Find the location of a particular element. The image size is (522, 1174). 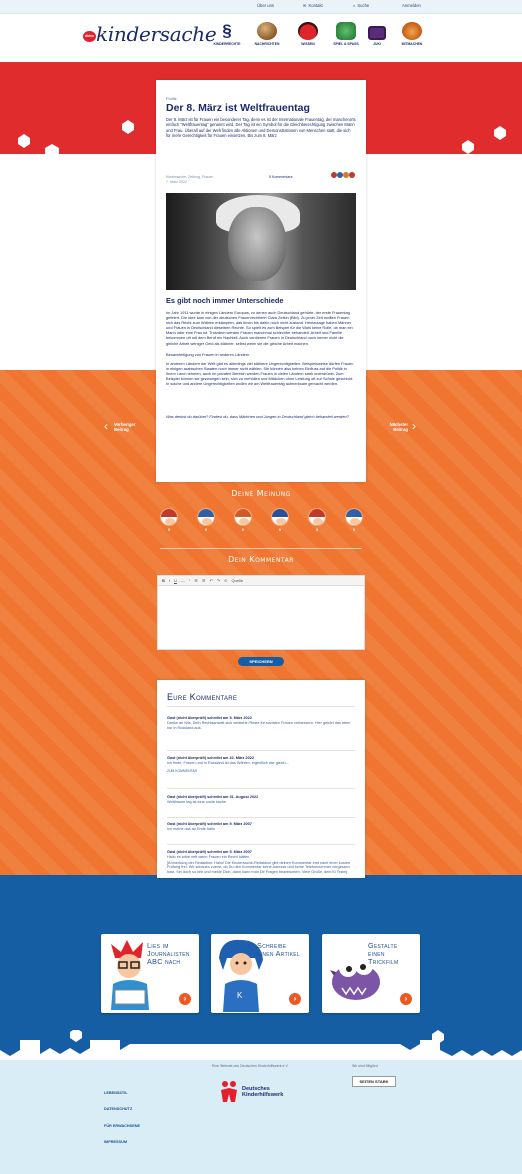

footer-link: FÜR ERWACHSENE is located at coordinates (122, 1126).